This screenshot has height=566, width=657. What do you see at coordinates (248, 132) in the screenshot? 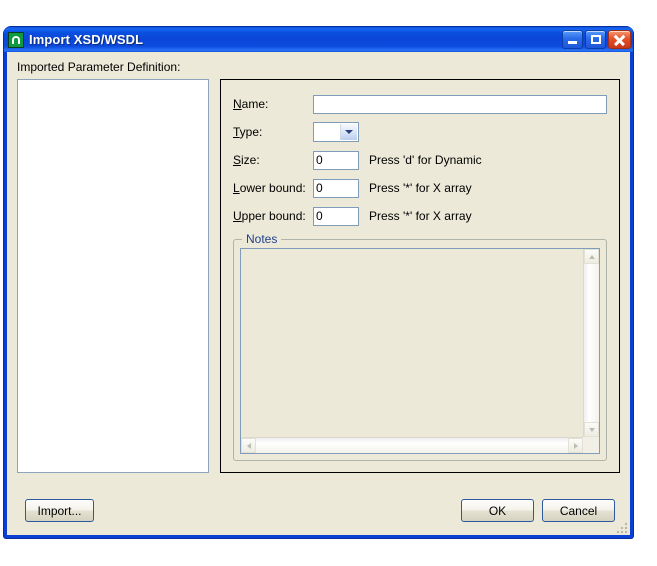
I see `type-label: Type:` at bounding box center [248, 132].